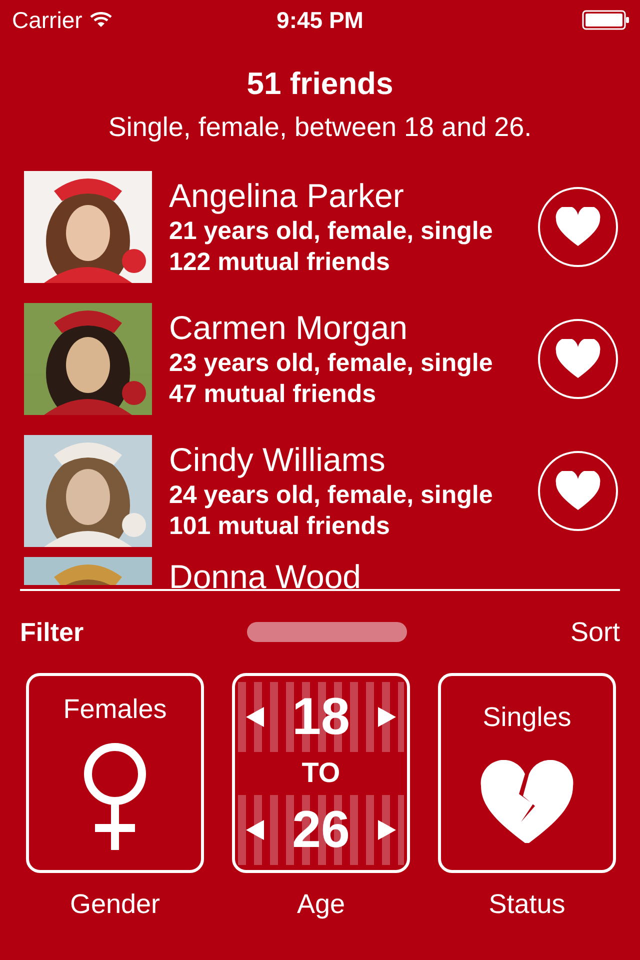  What do you see at coordinates (606, 20) in the screenshot?
I see `battery-icon` at bounding box center [606, 20].